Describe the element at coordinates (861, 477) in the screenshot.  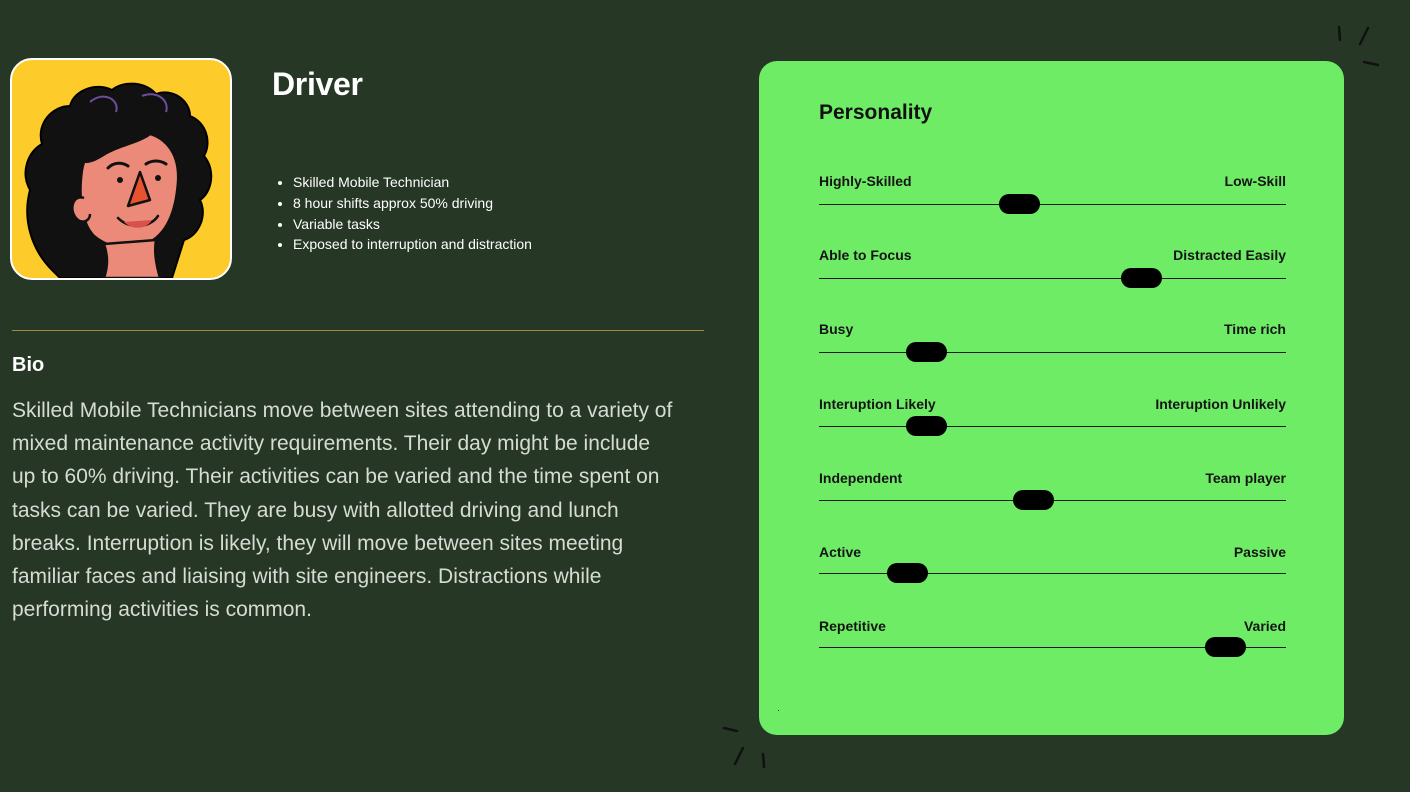
I see `trait-left-label: Independent` at that location.